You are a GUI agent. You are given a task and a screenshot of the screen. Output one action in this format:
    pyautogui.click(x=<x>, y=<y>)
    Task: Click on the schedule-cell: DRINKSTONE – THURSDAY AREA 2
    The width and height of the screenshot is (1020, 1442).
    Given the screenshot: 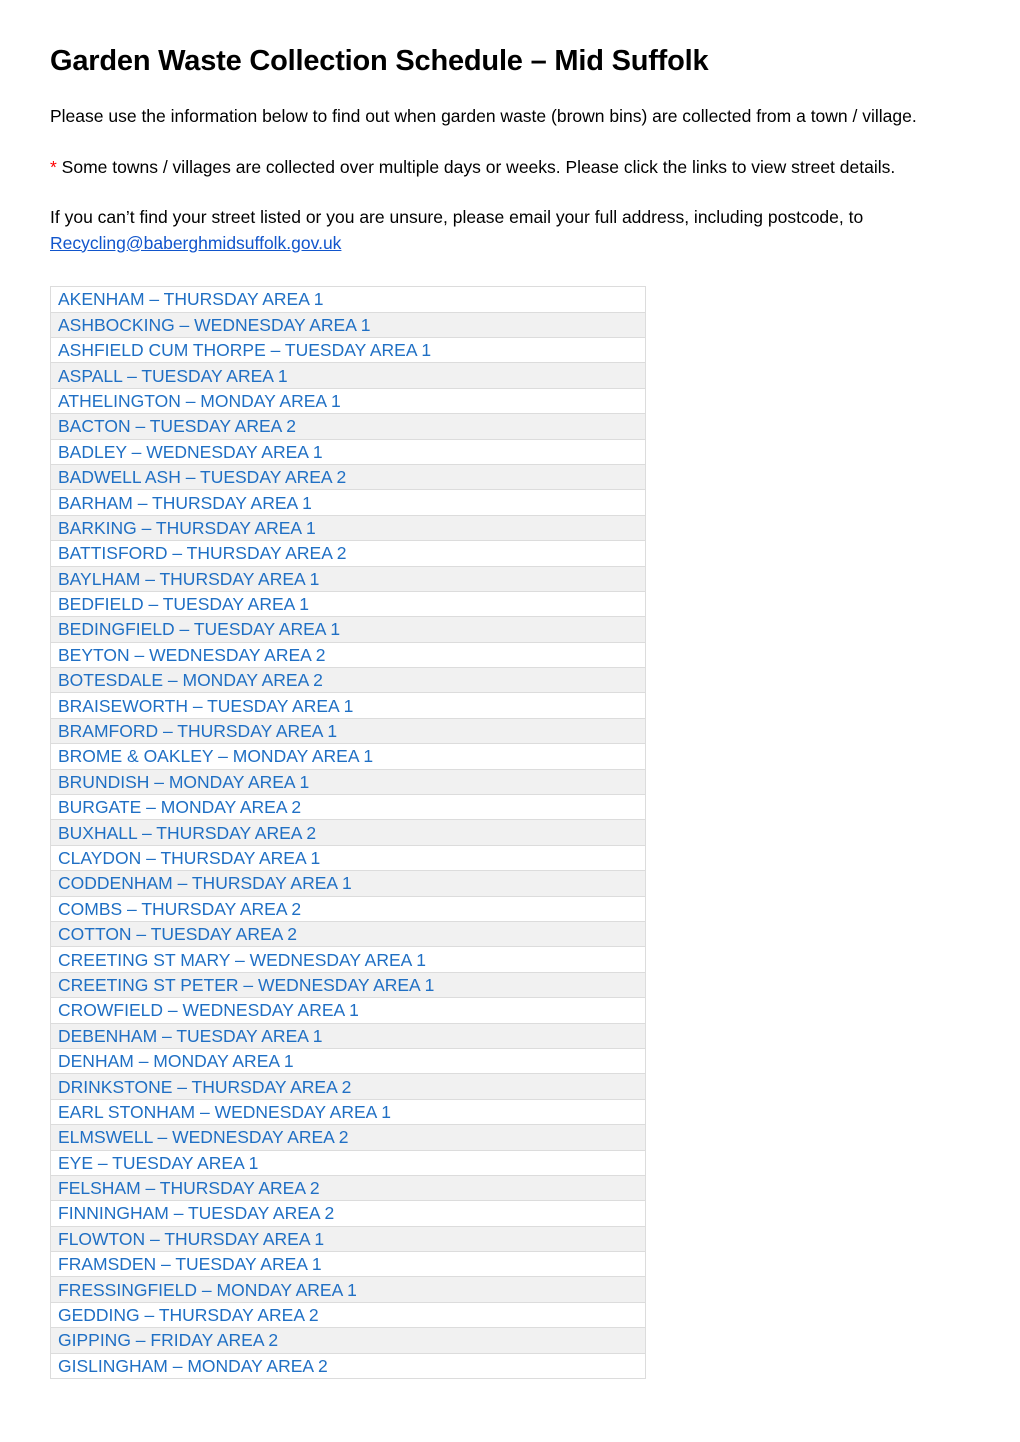 What is the action you would take?
    pyautogui.click(x=348, y=1086)
    